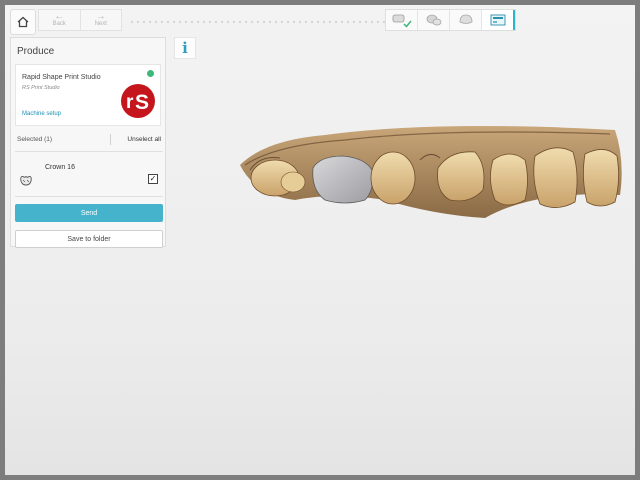 The width and height of the screenshot is (640, 480). Describe the element at coordinates (142, 102) in the screenshot. I see `svg-text: S` at that location.